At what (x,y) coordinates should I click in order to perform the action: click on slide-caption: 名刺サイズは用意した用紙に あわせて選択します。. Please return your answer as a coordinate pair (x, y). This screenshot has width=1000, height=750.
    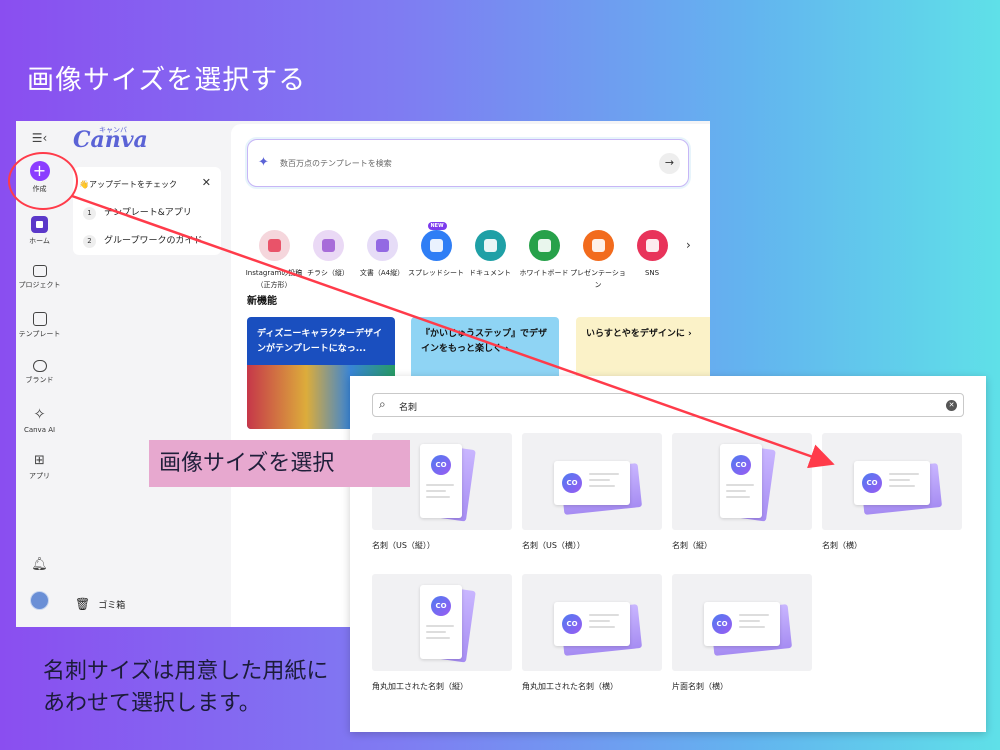
    Looking at the image, I should click on (185, 688).